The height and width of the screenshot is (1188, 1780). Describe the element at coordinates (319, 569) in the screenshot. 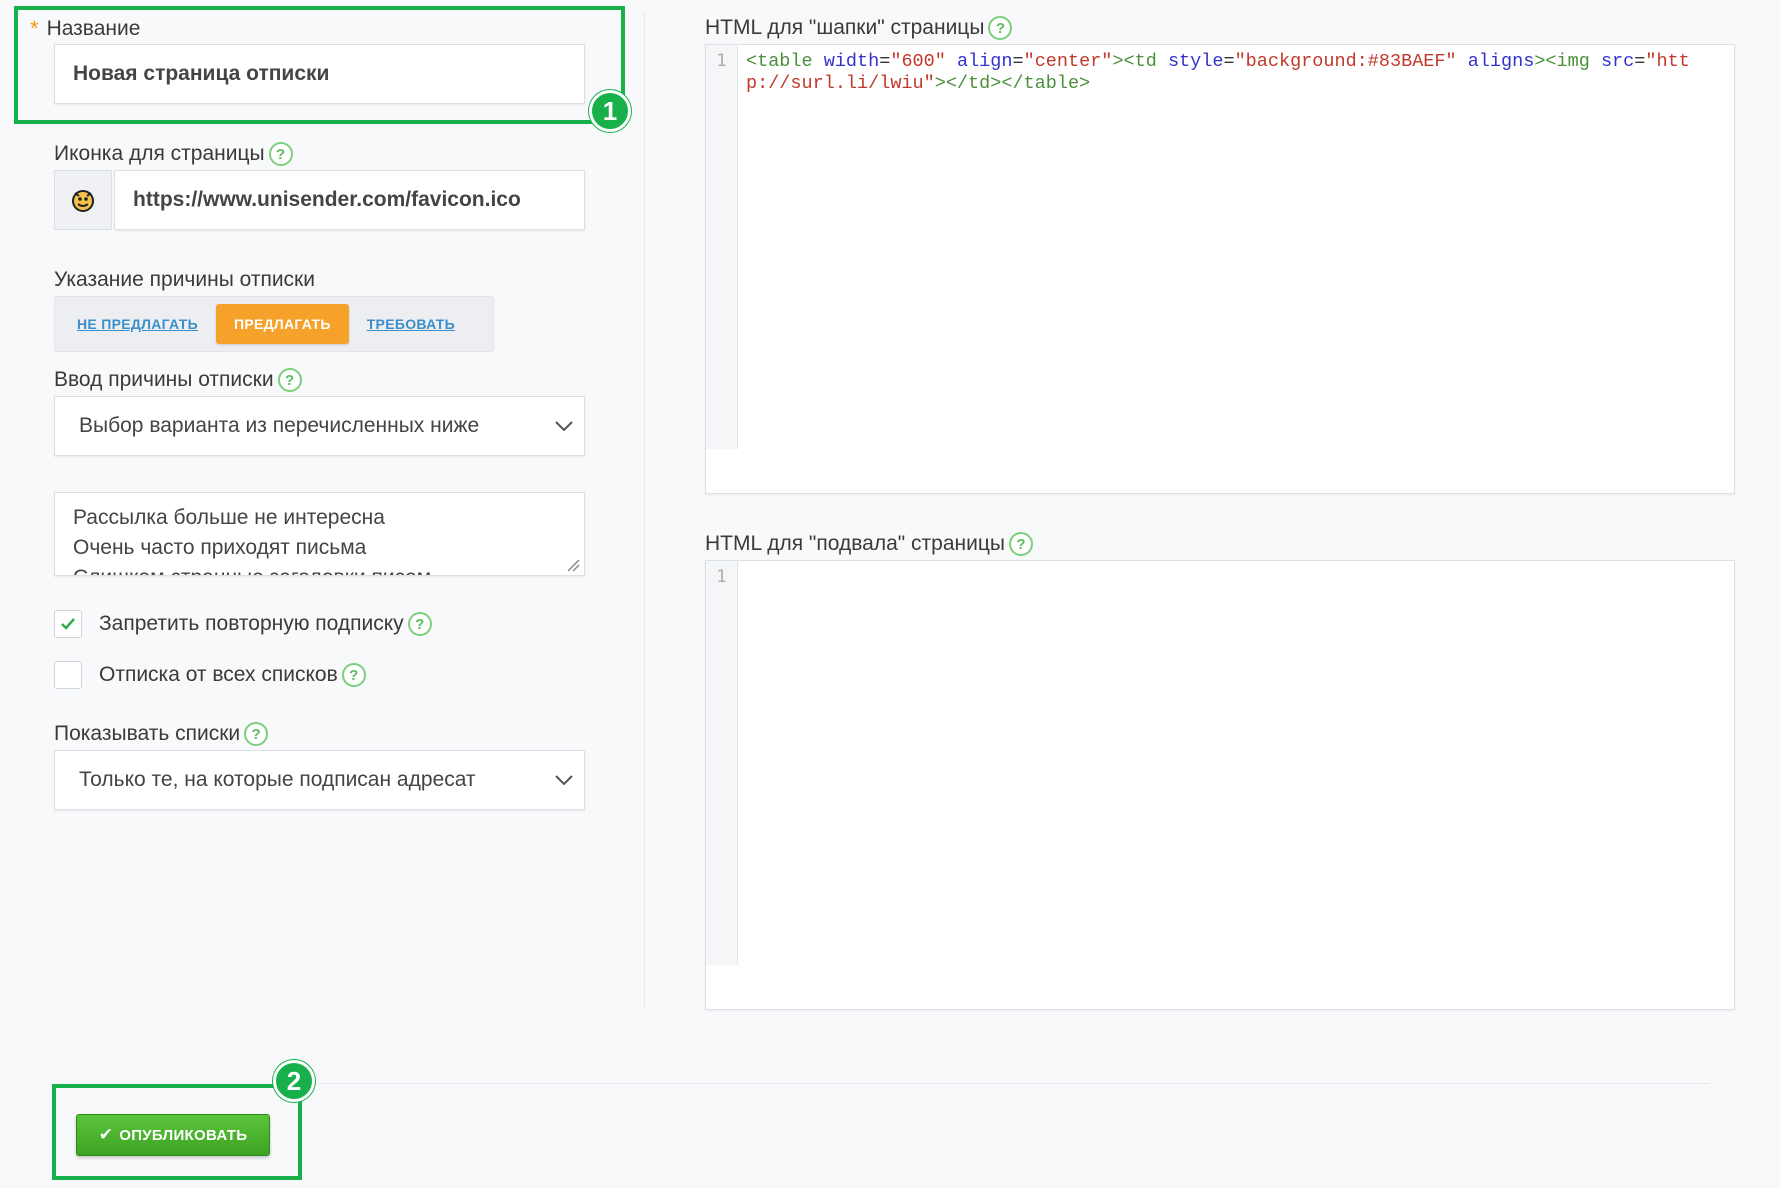

I see `reason-line: Слишком странные заголовки писем` at that location.